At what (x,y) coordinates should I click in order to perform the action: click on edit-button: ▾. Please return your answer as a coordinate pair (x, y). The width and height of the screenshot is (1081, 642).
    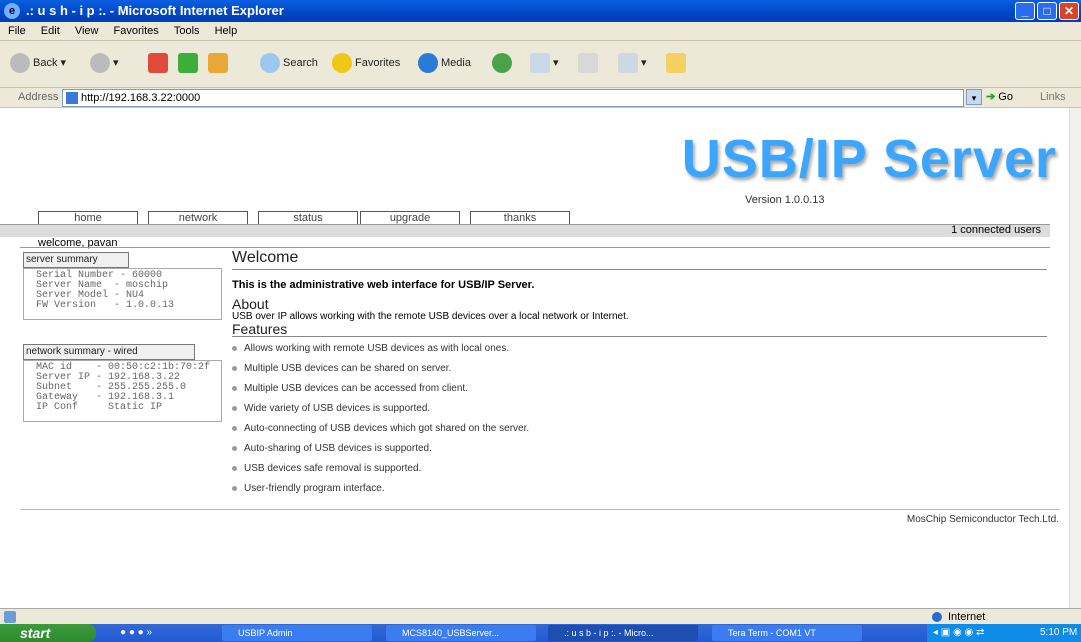
    Looking at the image, I should click on (632, 63).